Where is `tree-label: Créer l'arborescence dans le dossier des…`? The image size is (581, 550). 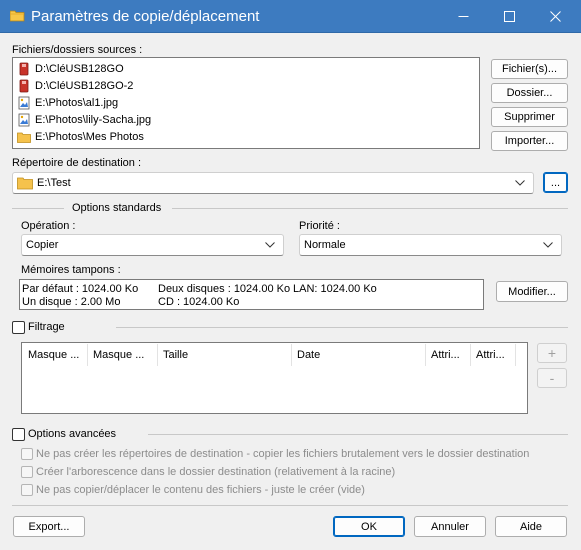
tree-label: Créer l'arborescence dans le dossier des… is located at coordinates (216, 472).